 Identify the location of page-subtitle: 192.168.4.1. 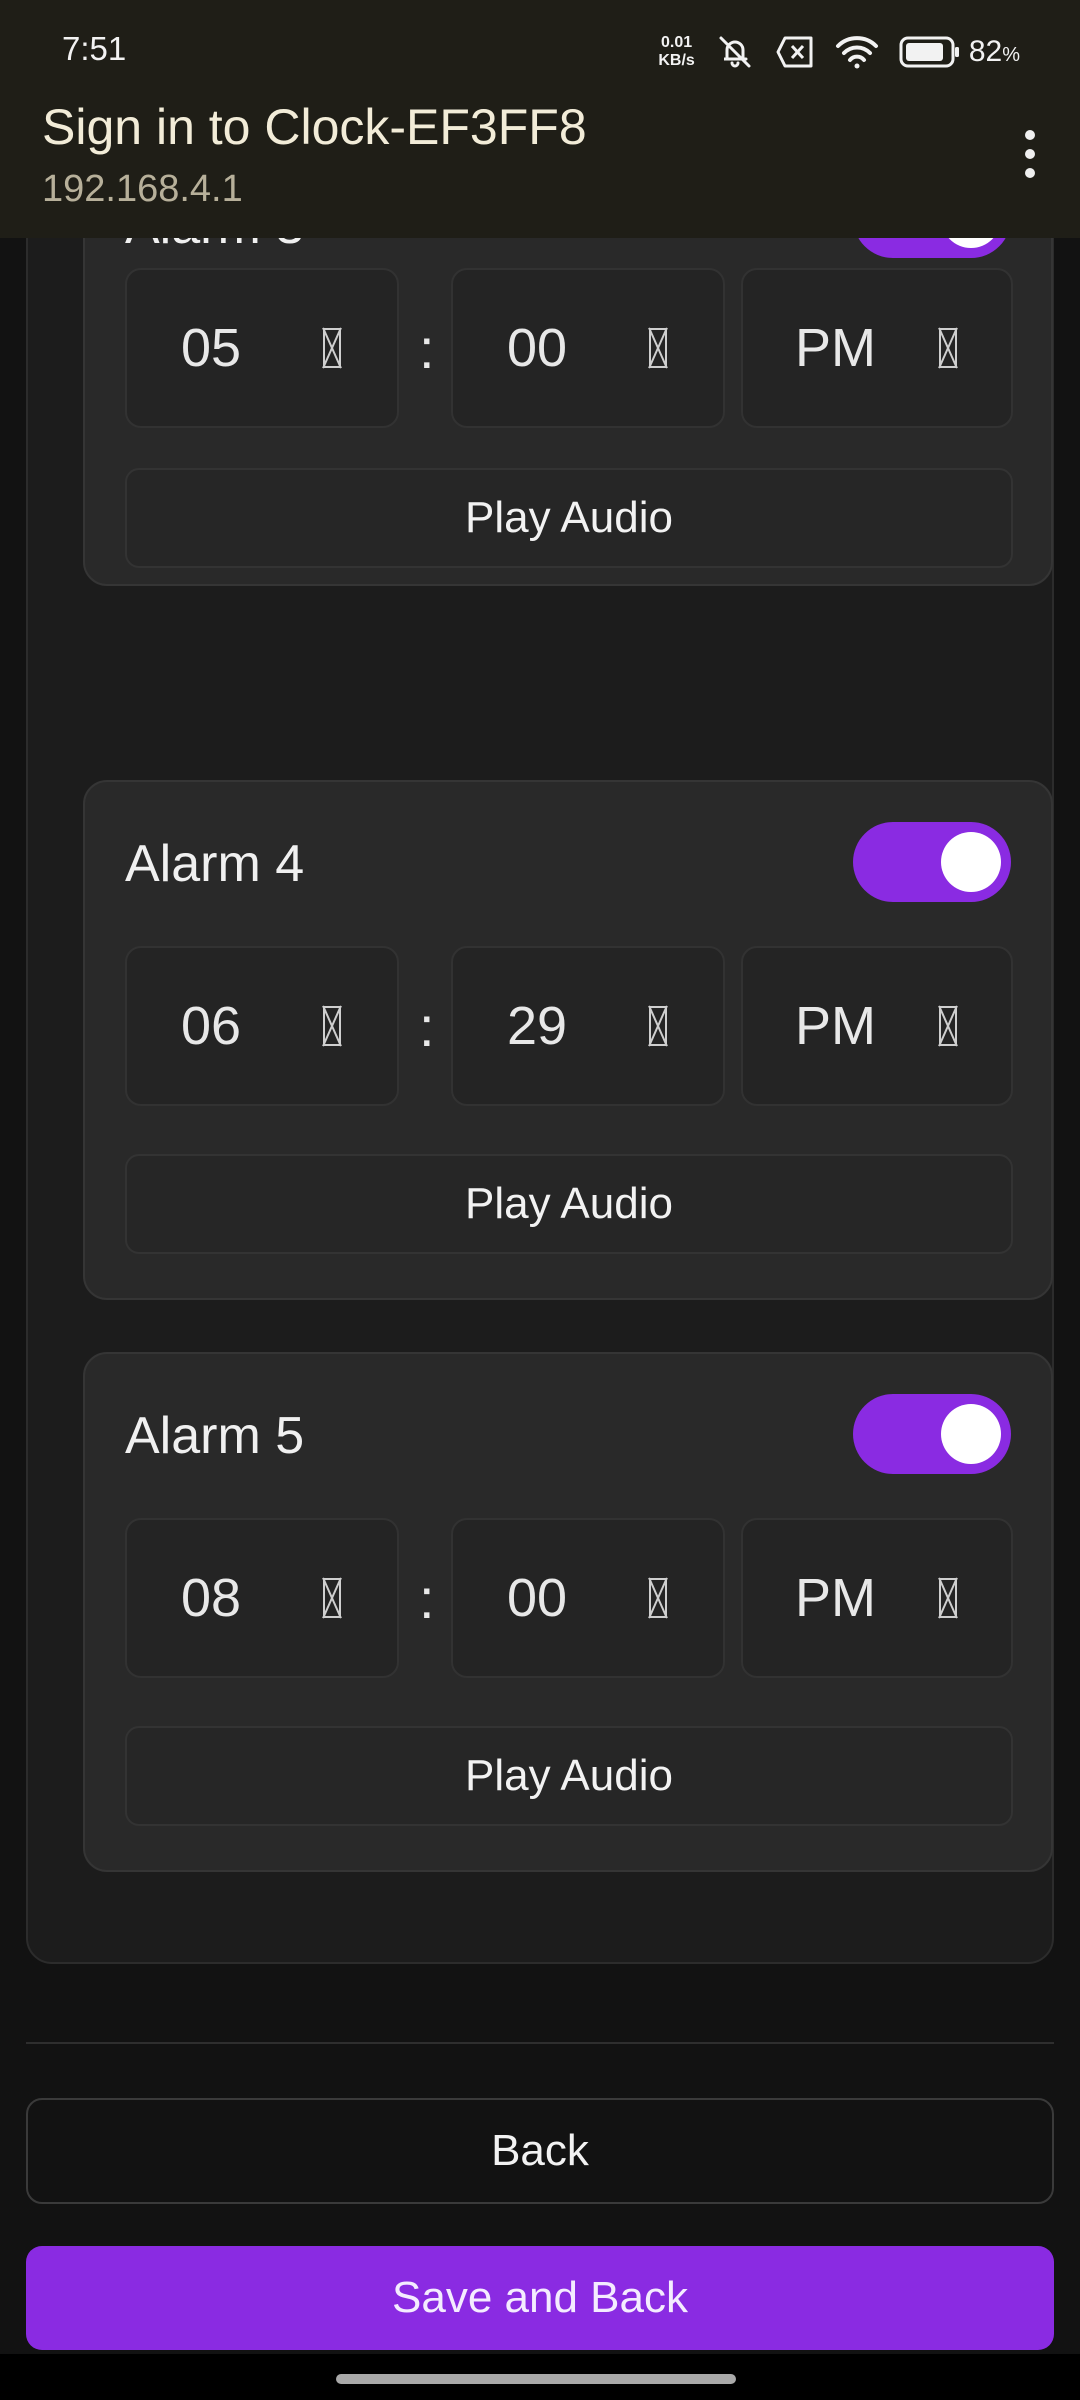
(142, 189).